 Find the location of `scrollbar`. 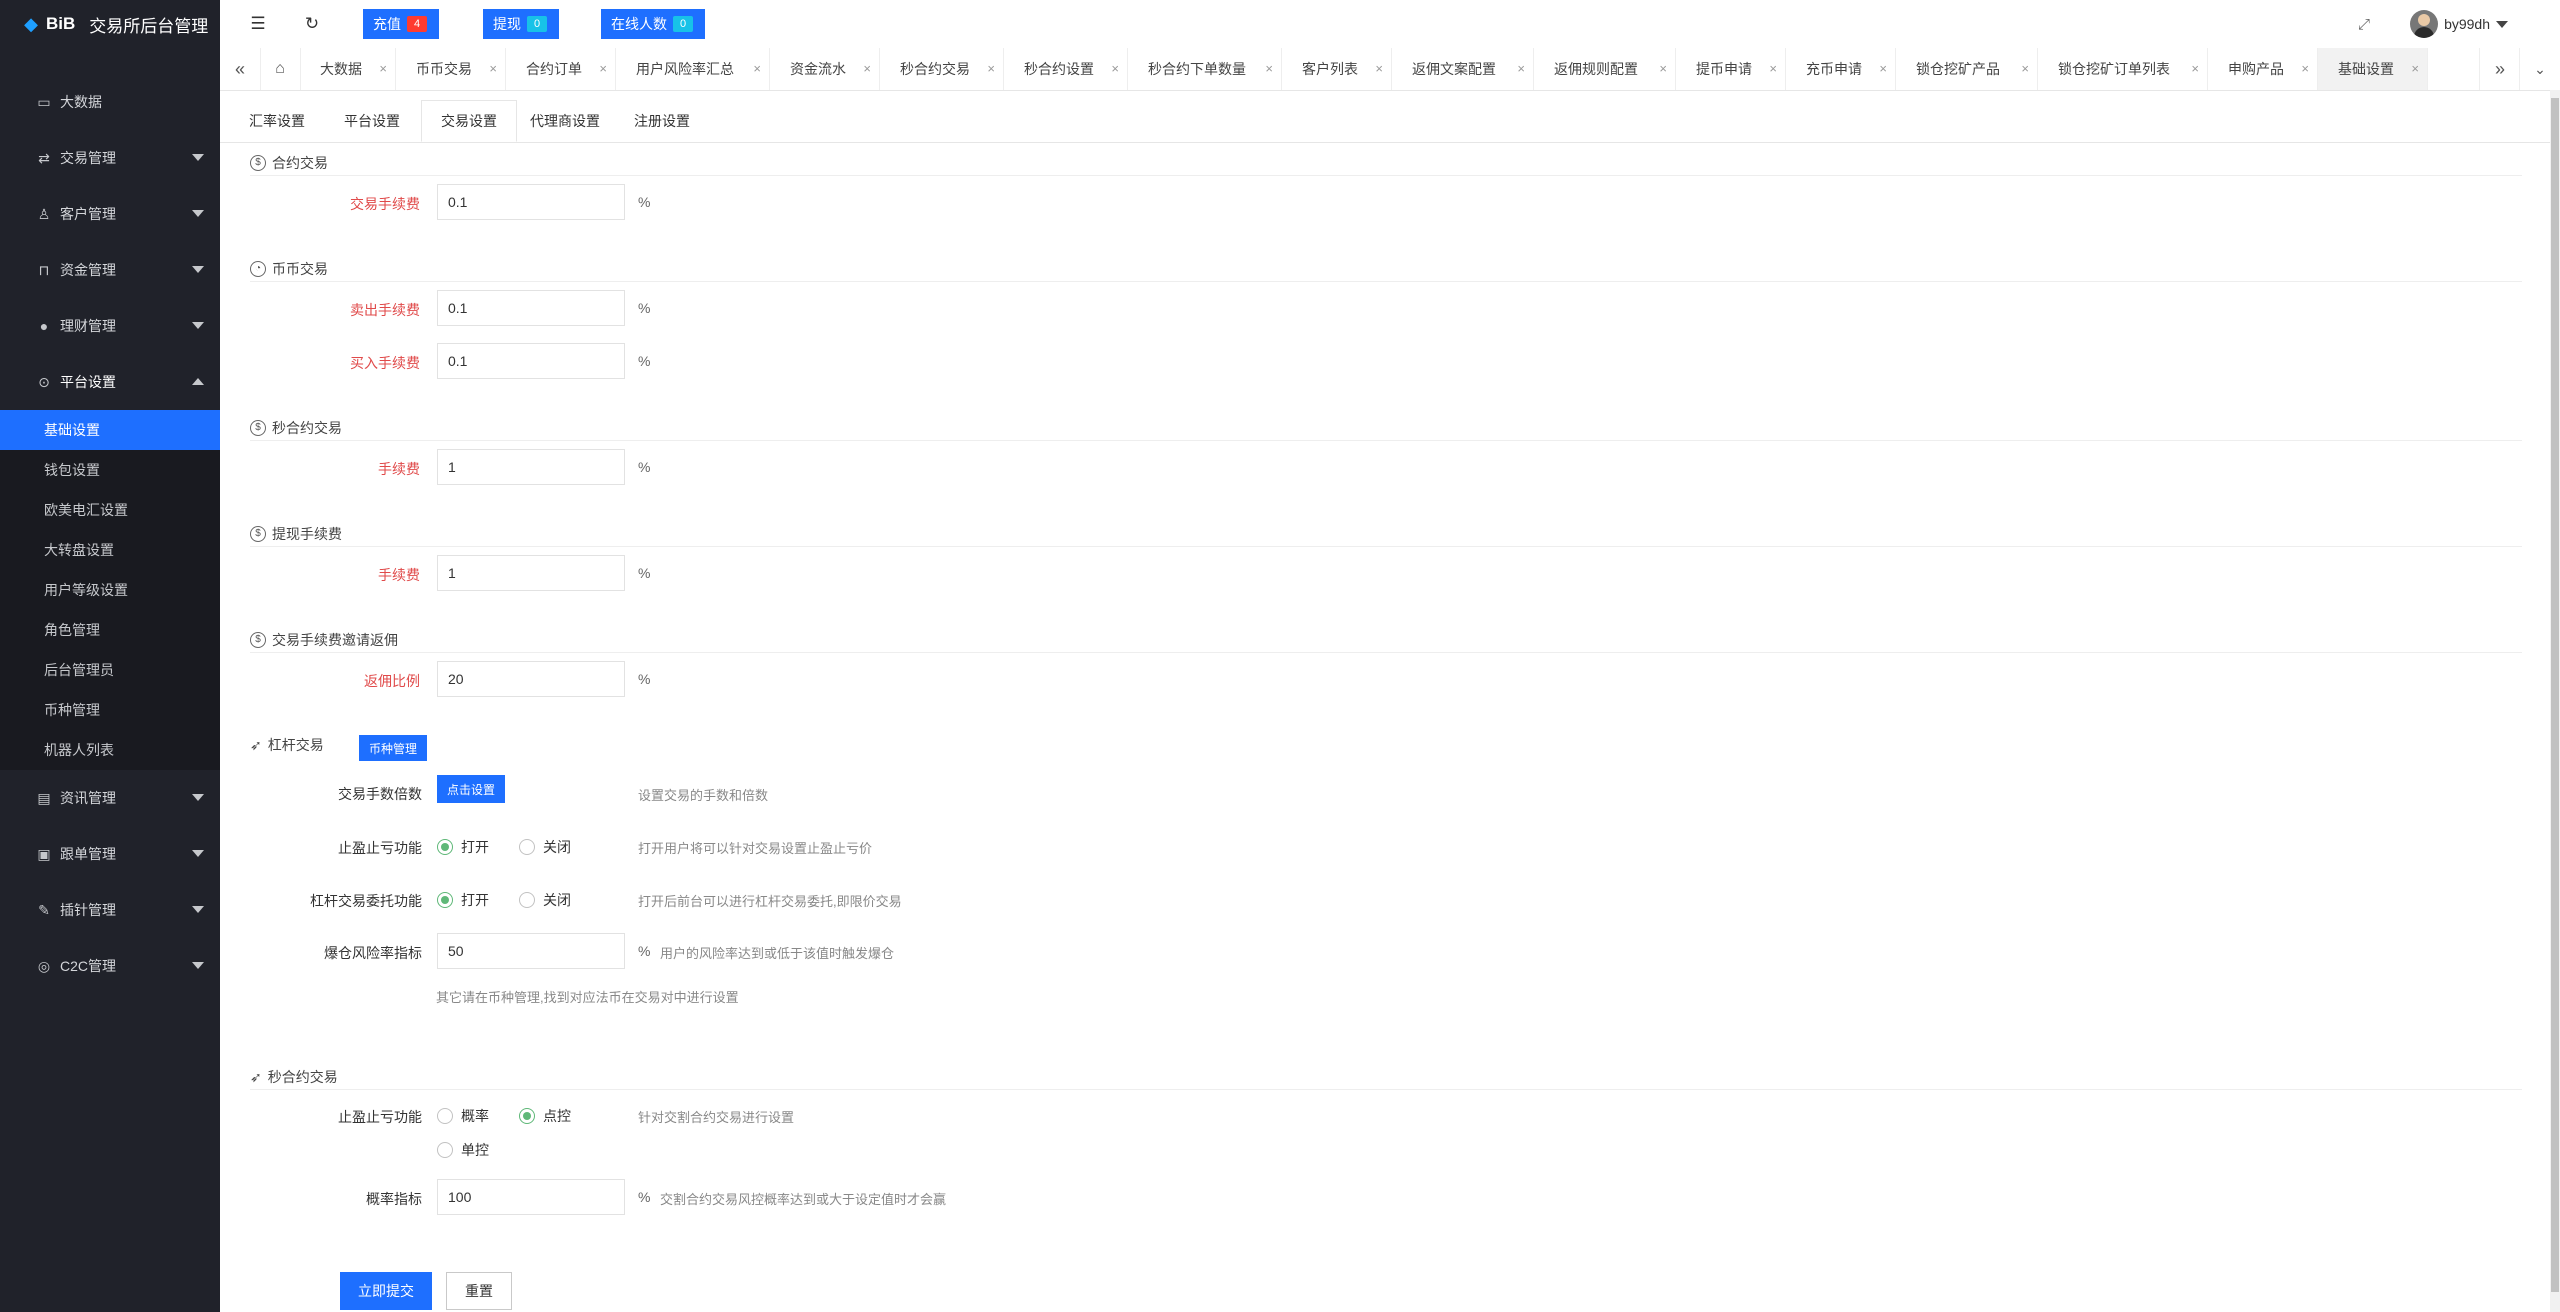

scrollbar is located at coordinates (2555, 701).